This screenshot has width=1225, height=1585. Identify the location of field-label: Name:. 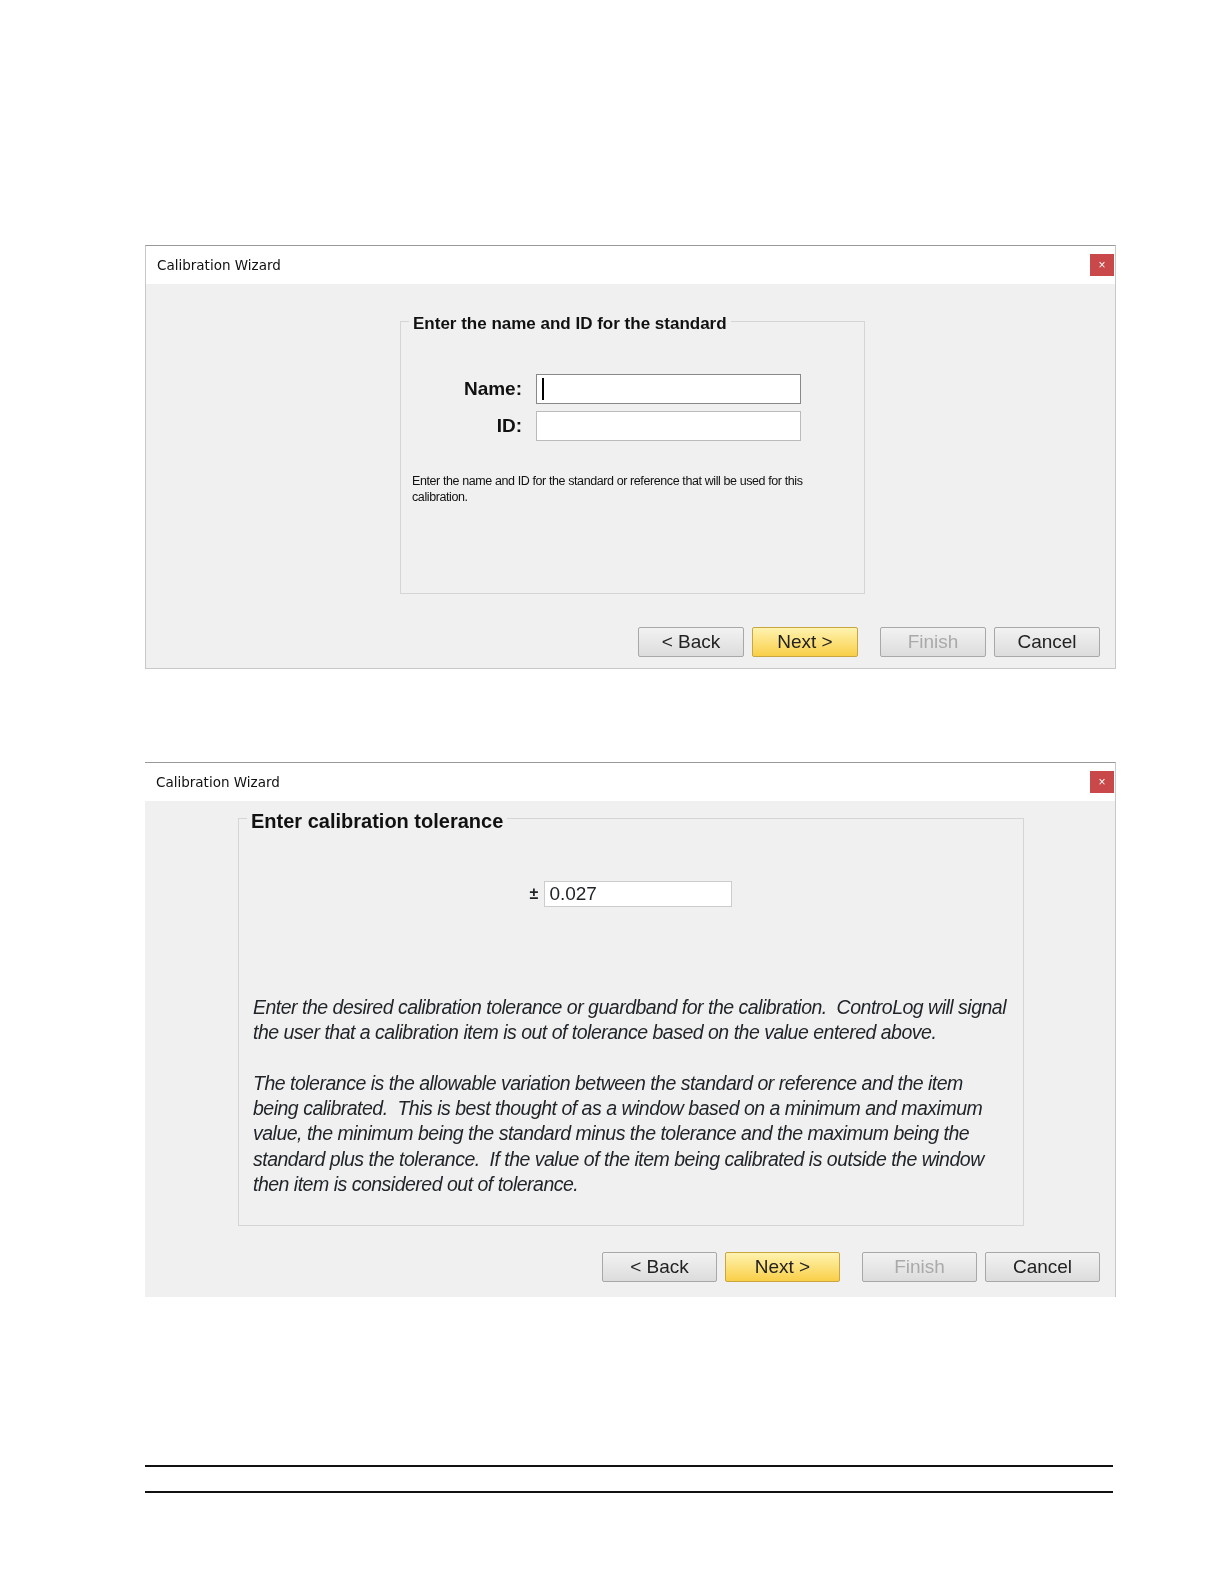
(492, 388).